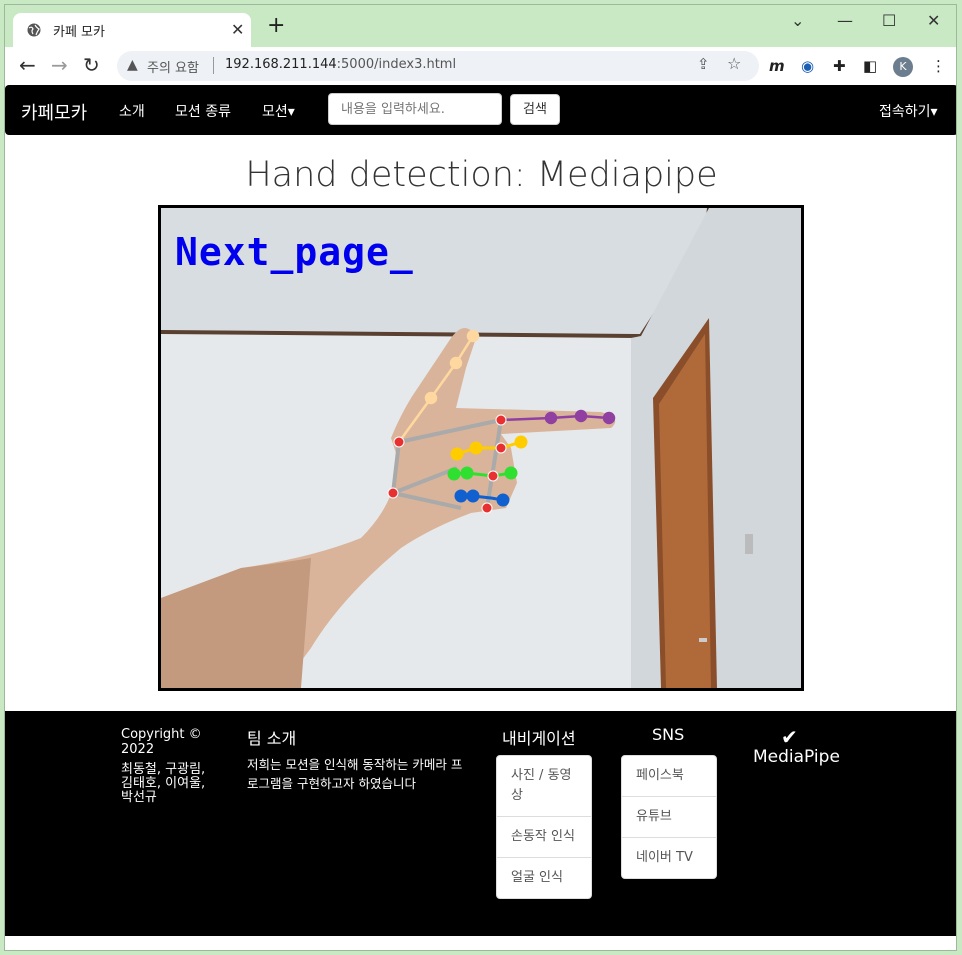  I want to click on side-panel-icon: ◧, so click(870, 66).